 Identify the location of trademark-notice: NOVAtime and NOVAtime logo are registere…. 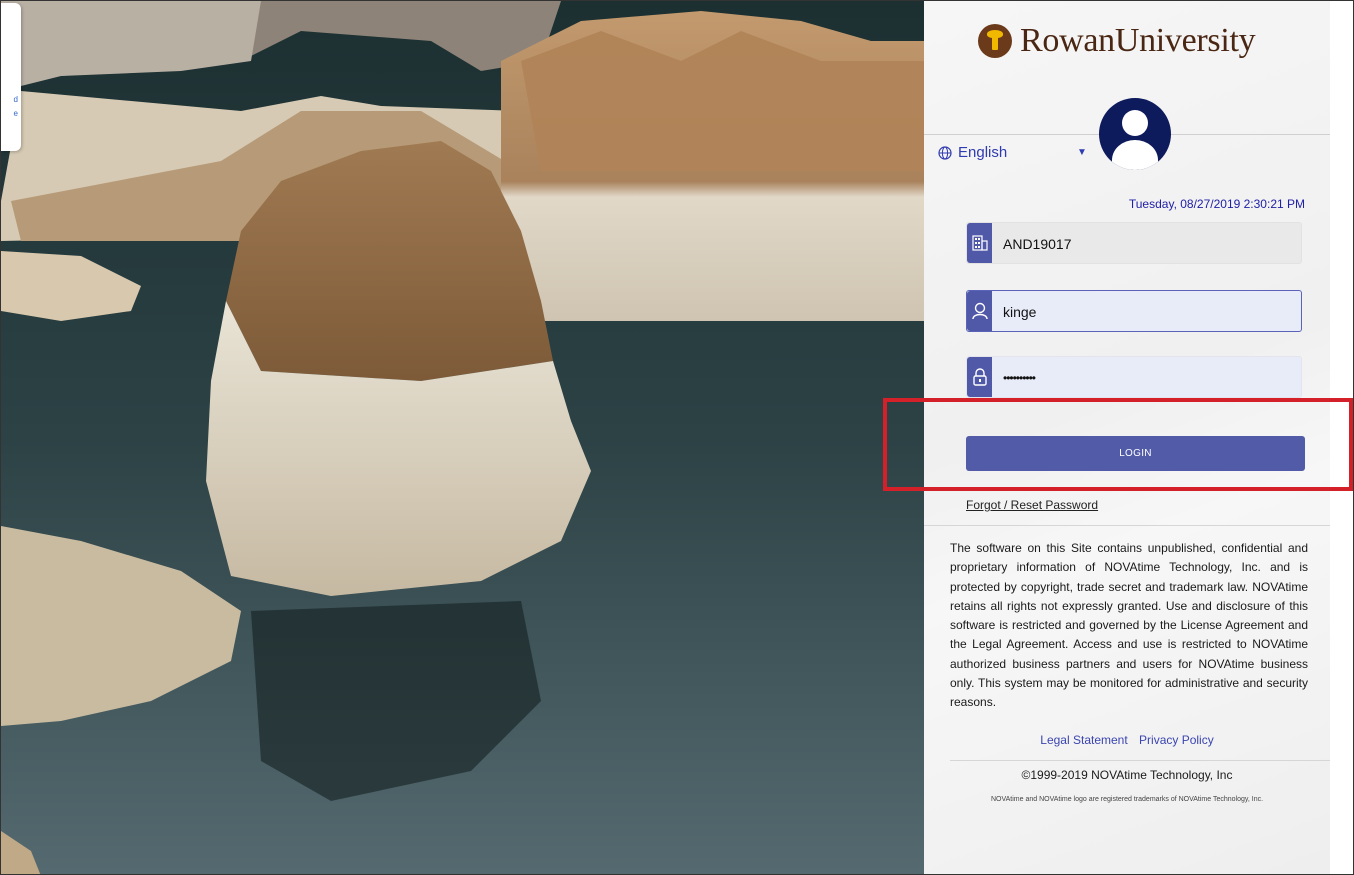
(1127, 799).